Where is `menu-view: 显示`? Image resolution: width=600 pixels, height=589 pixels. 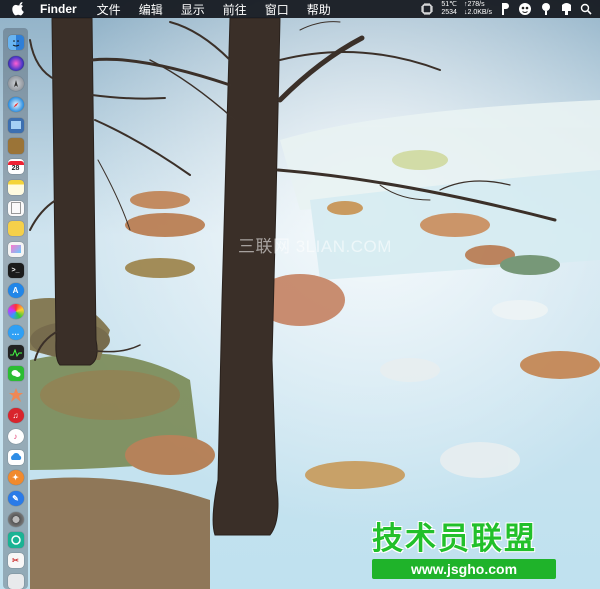
menu-view: 显示 is located at coordinates (193, 9).